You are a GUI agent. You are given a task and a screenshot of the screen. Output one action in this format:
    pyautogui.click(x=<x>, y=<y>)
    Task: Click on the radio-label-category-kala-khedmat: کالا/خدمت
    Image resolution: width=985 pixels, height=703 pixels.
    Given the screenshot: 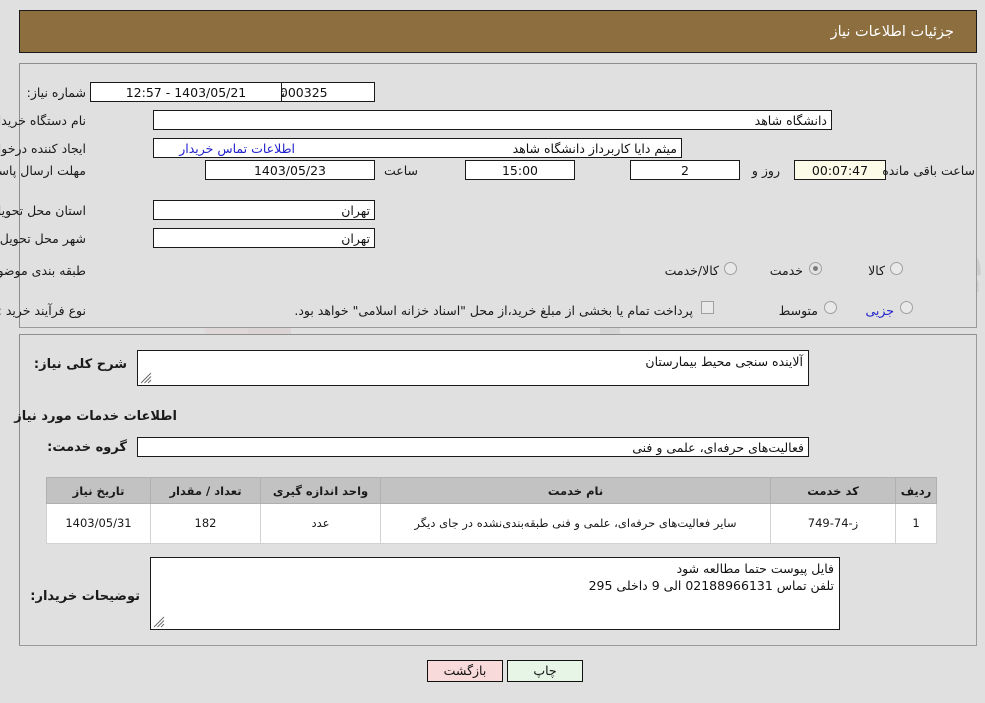 What is the action you would take?
    pyautogui.click(x=692, y=270)
    